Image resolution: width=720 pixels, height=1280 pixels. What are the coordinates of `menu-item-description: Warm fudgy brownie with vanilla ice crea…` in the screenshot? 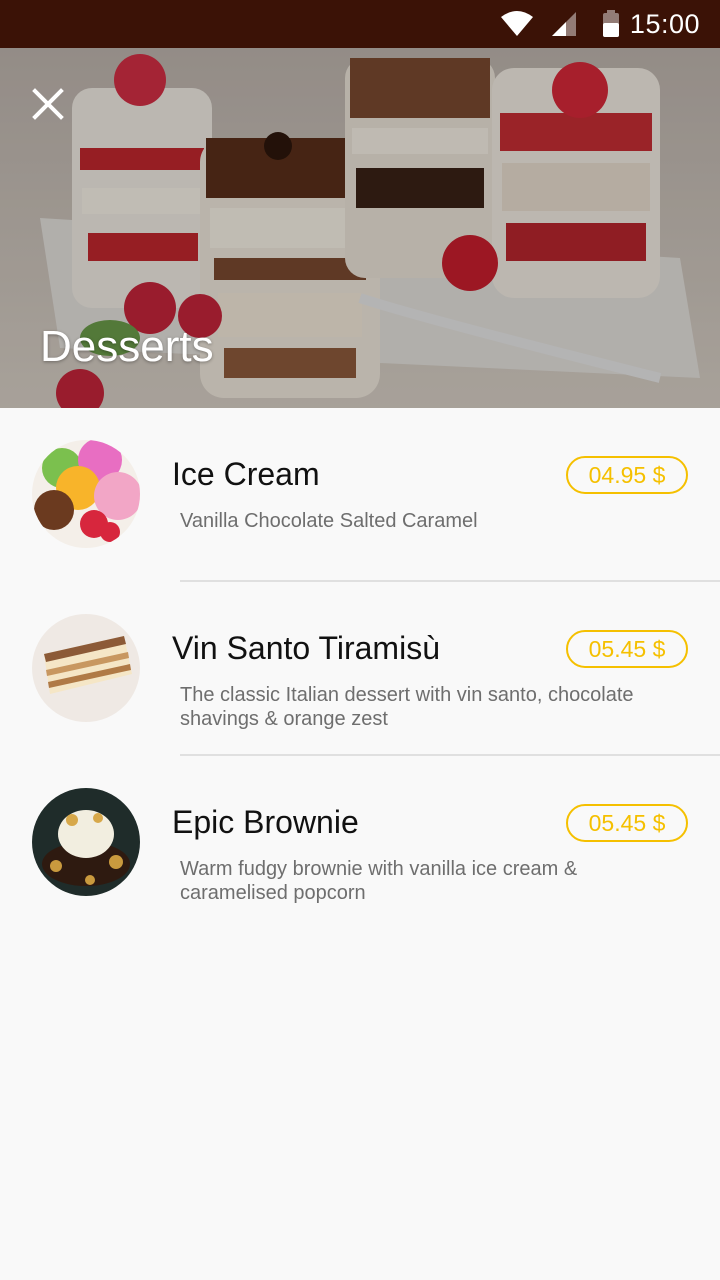 It's located at (379, 881).